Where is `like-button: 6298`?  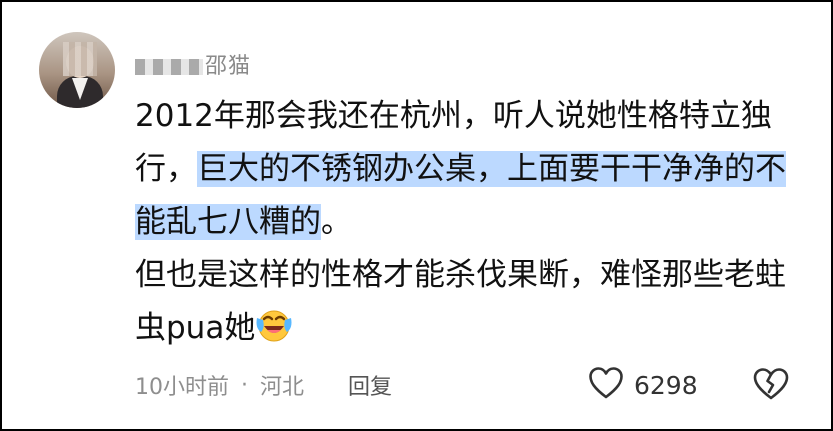
like-button: 6298 is located at coordinates (643, 385).